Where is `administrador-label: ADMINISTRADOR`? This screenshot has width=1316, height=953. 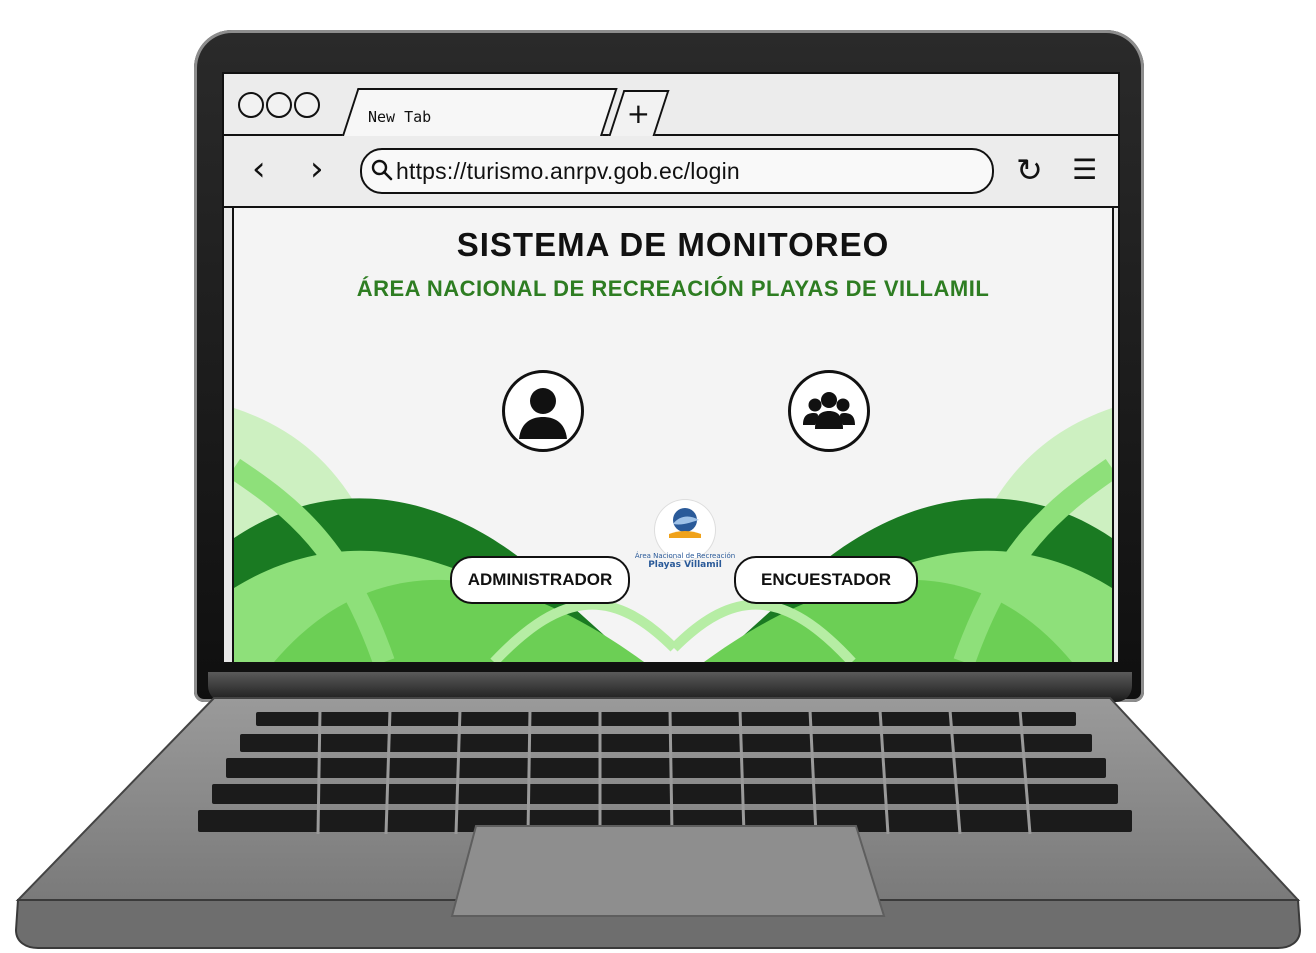 administrador-label: ADMINISTRADOR is located at coordinates (540, 579).